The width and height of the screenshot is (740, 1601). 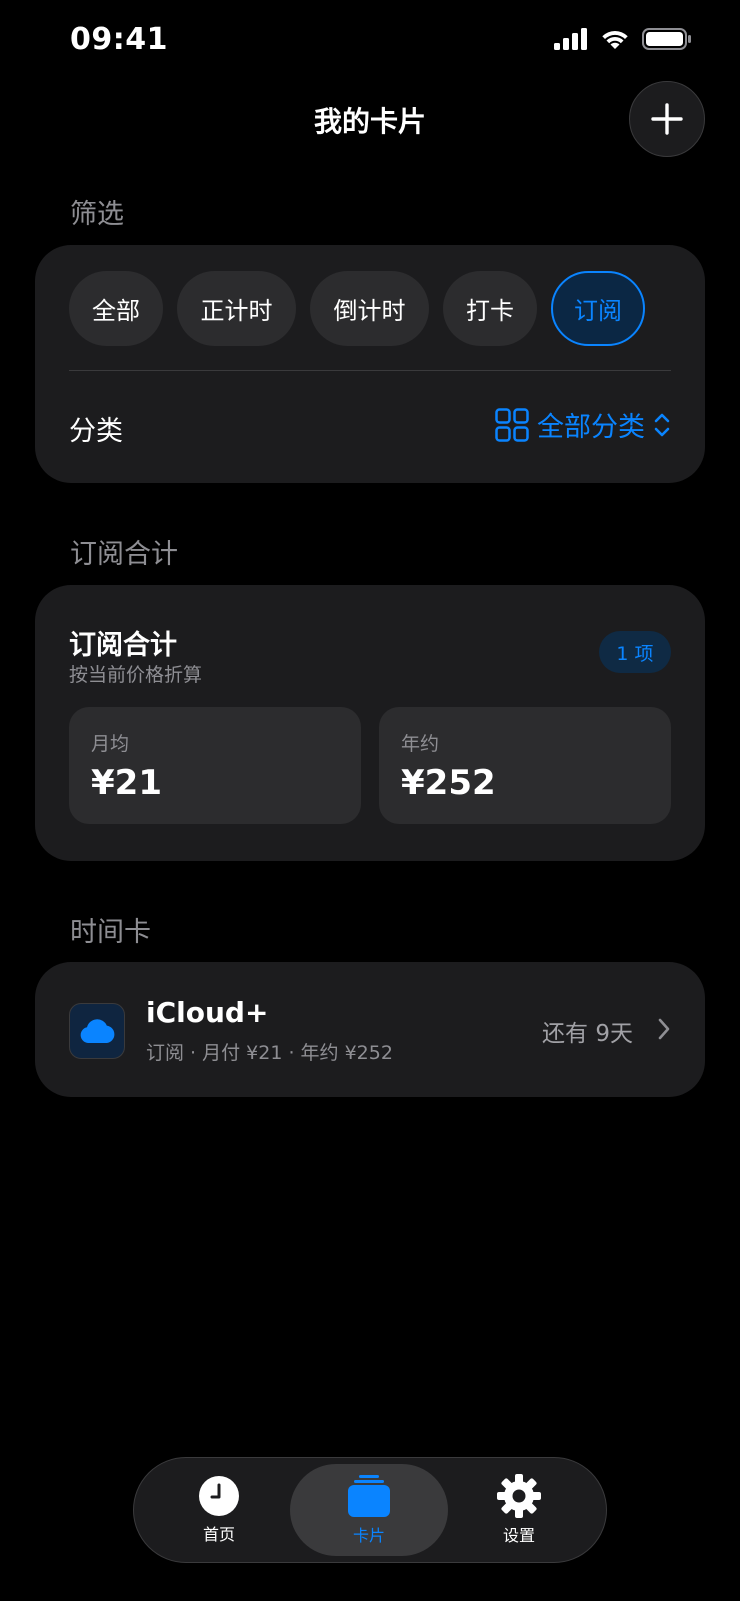 I want to click on tab-settings: 设置, so click(x=519, y=1510).